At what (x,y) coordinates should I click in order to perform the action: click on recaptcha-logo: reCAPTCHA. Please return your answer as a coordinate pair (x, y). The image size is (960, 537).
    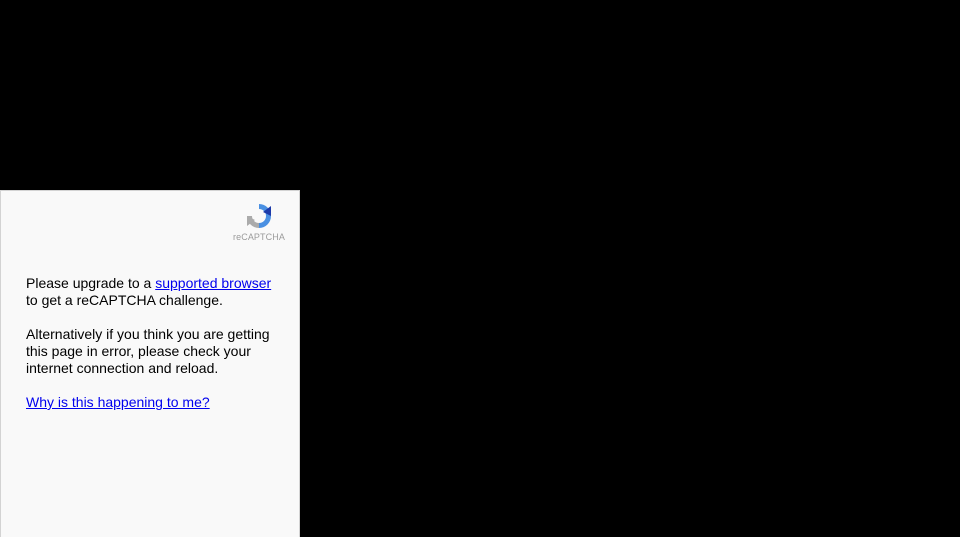
    Looking at the image, I should click on (259, 221).